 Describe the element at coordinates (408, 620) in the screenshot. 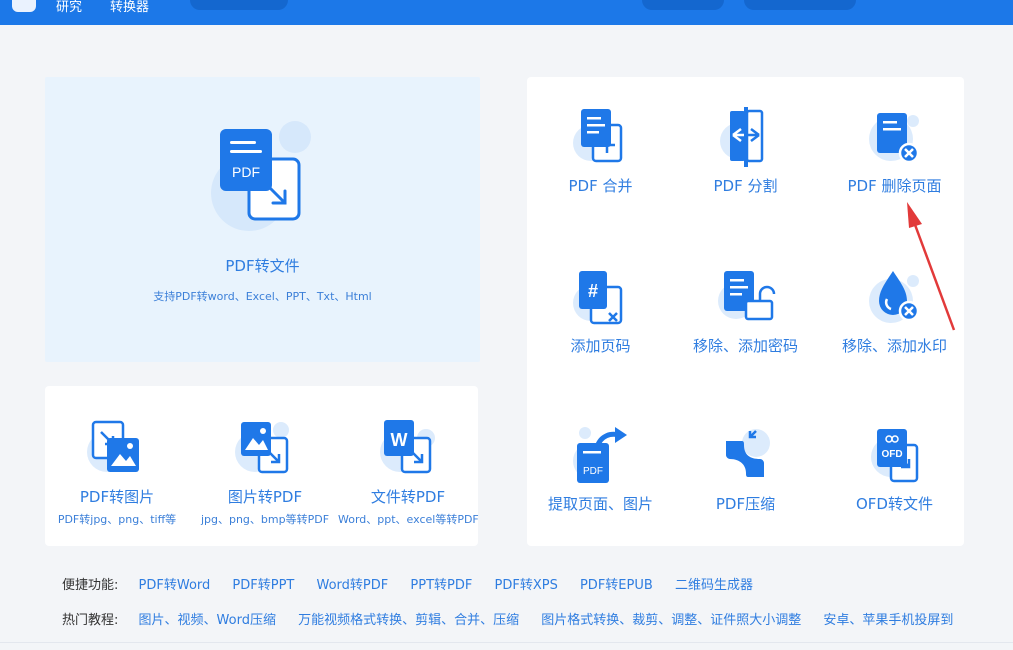

I see `tutorial-link-video-convert: 万能视频格式转换、剪辑、合并、压缩` at that location.